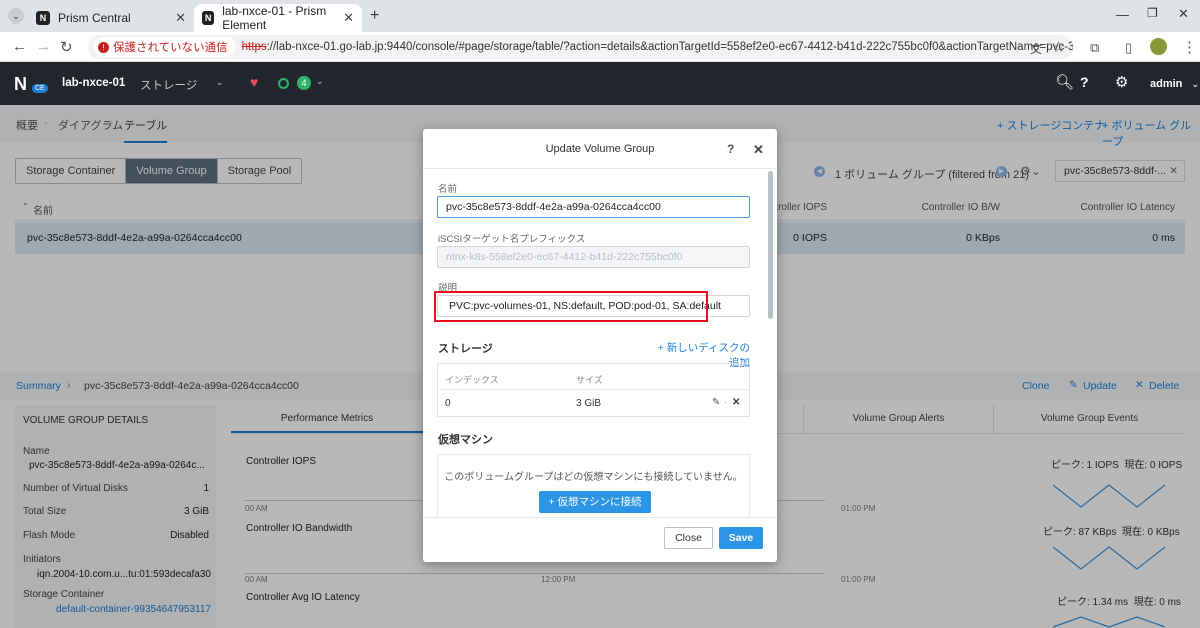 The height and width of the screenshot is (628, 1200). Describe the element at coordinates (741, 538) in the screenshot. I see `save-button: Save` at that location.